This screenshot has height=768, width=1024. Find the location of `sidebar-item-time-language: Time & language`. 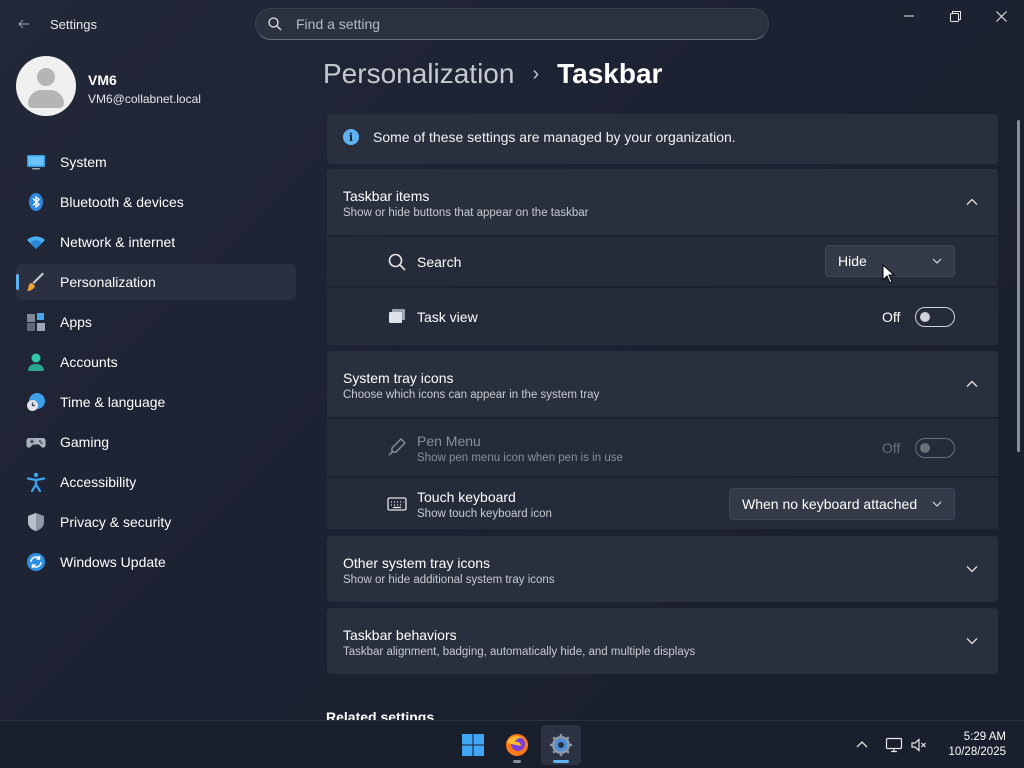

sidebar-item-time-language: Time & language is located at coordinates (156, 402).